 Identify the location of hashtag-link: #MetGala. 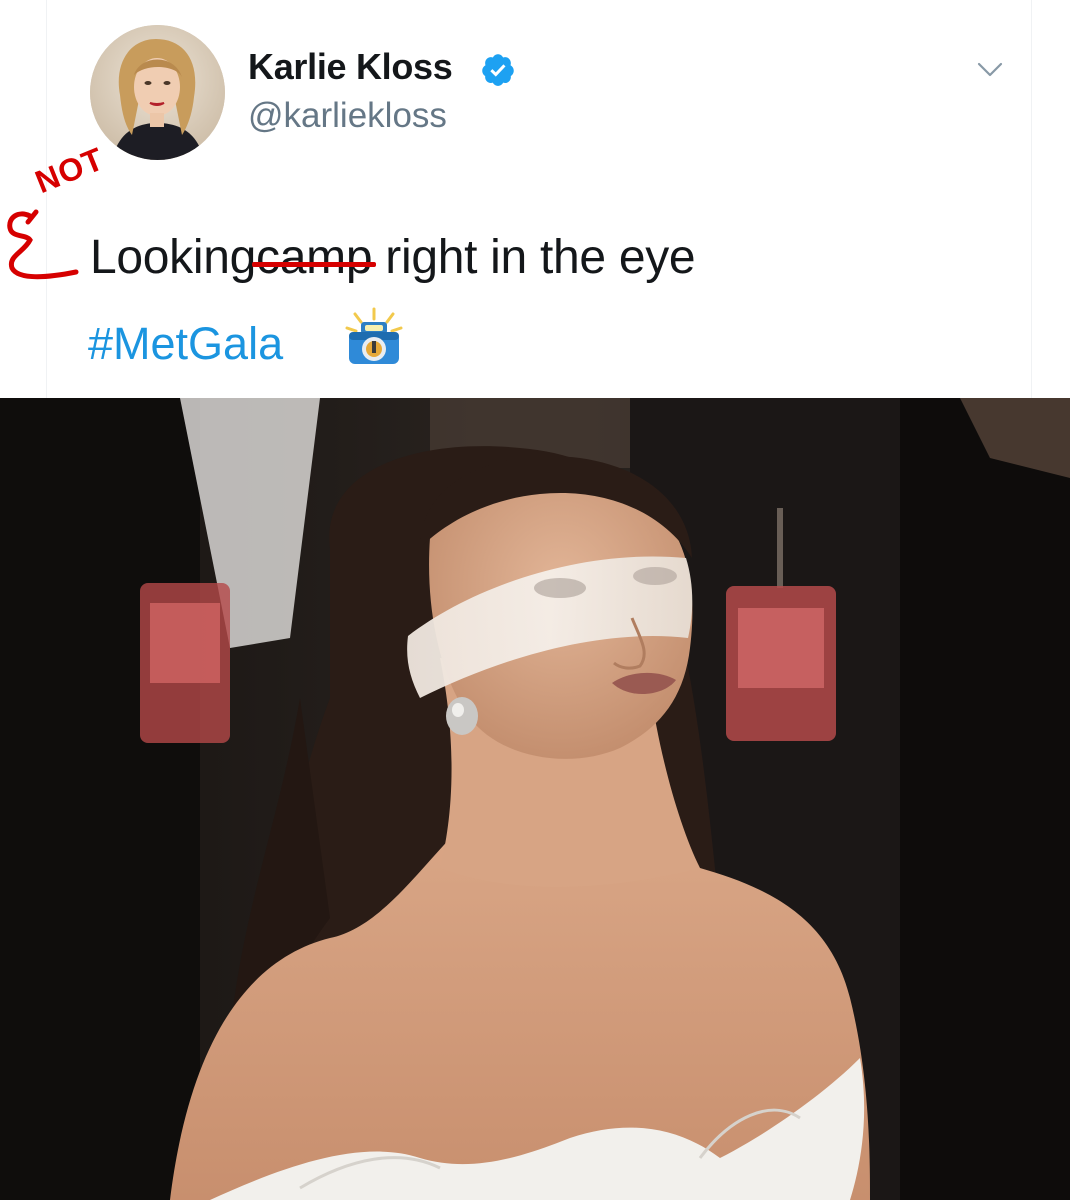
(185, 344).